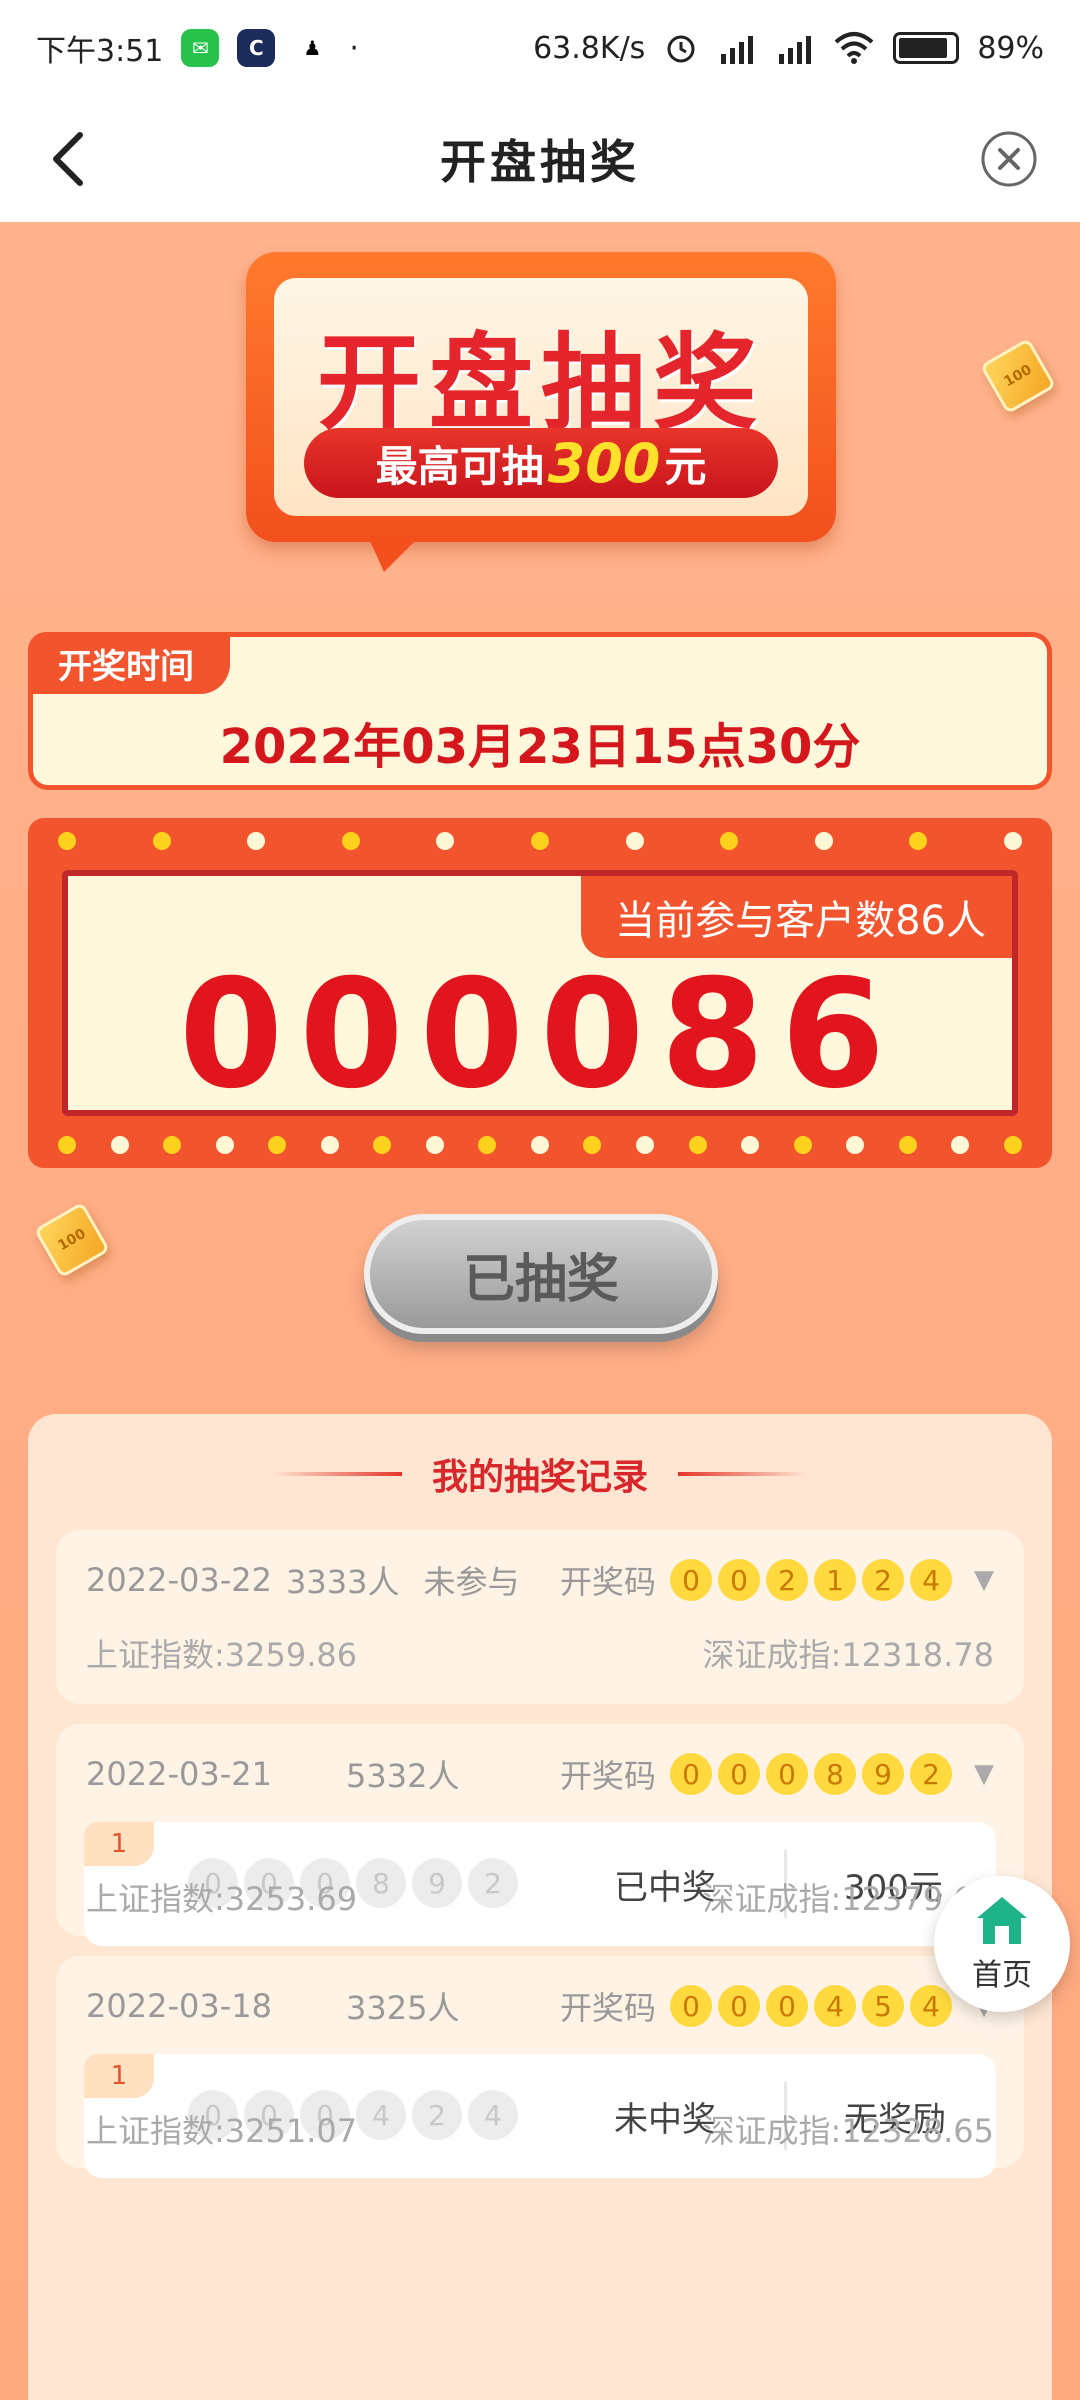 The height and width of the screenshot is (2400, 1080). Describe the element at coordinates (811, 2006) in the screenshot. I see `winning-code: 0 0 0 4 5 4` at that location.